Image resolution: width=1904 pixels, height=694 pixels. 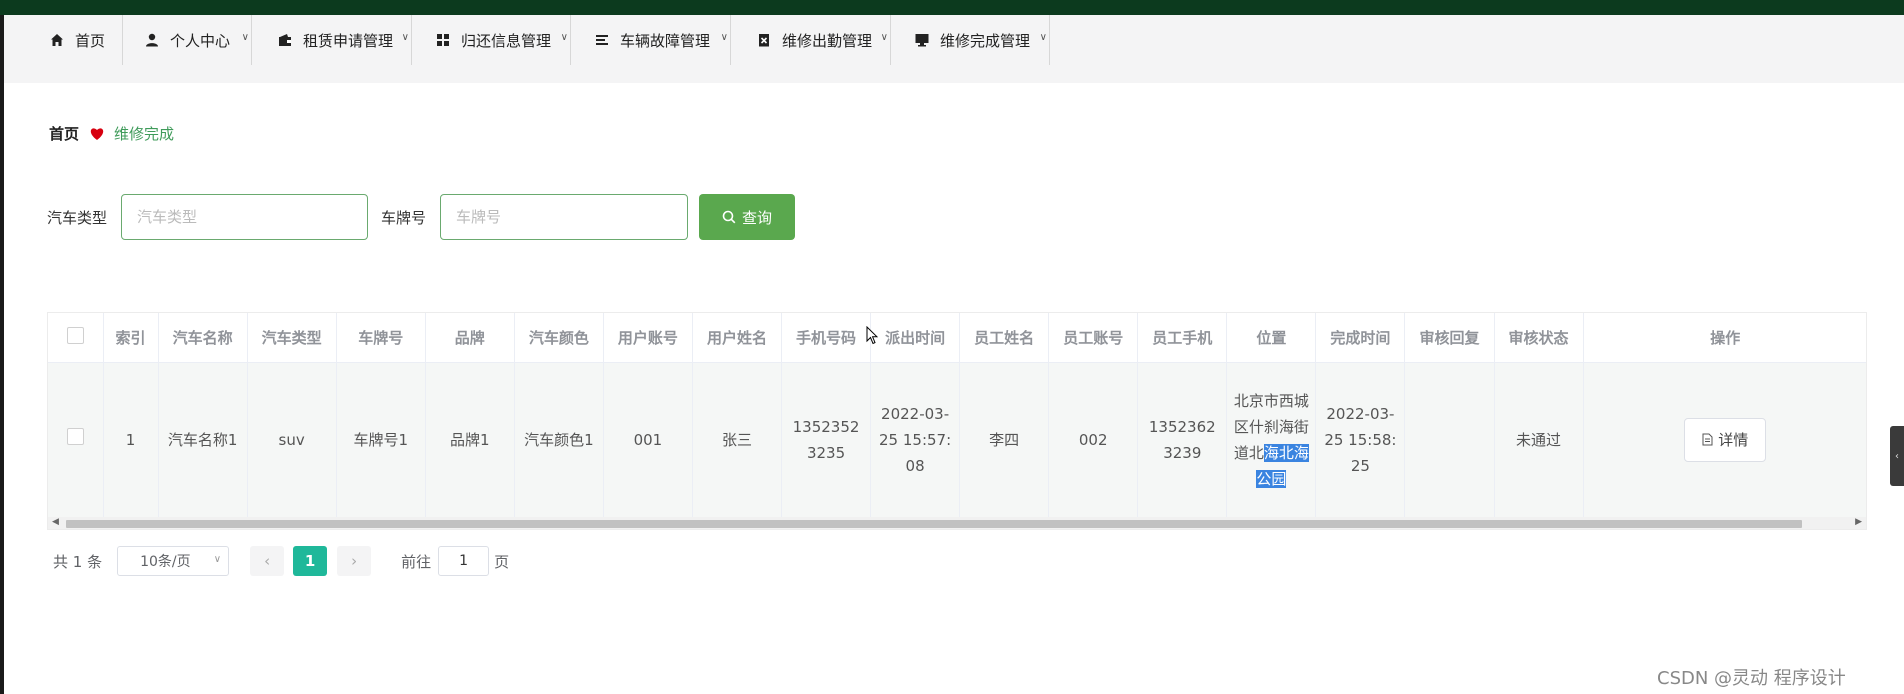 I want to click on horizontal-scrollbar: ◀ ▶, so click(x=957, y=523).